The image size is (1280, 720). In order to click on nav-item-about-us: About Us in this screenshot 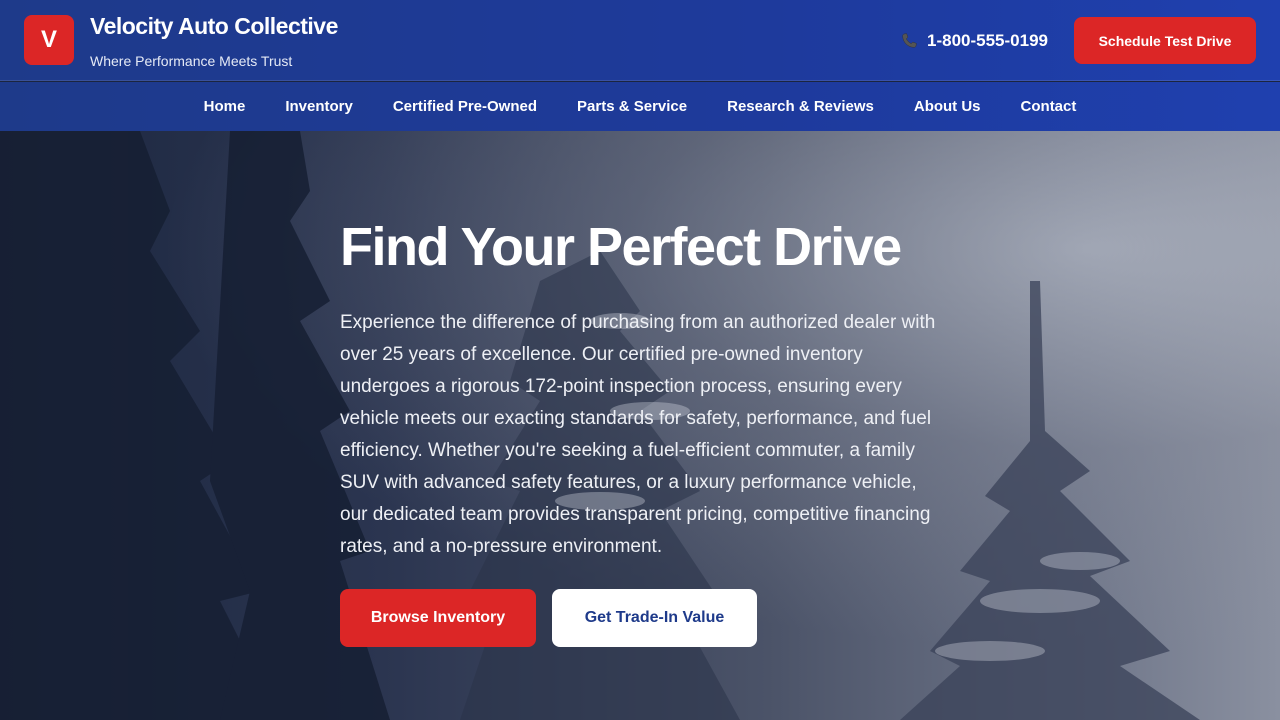, I will do `click(947, 106)`.